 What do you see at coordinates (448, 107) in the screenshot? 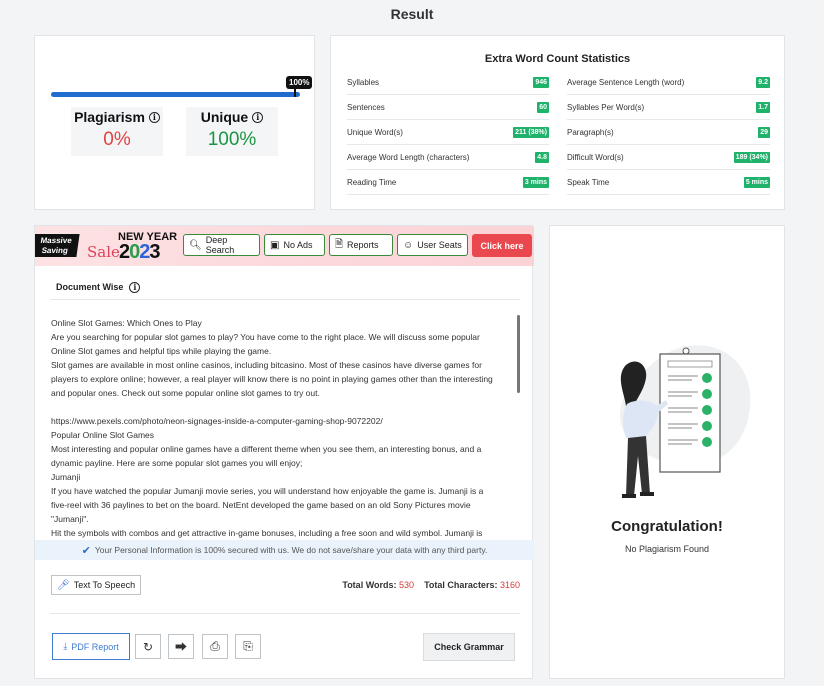
I see `stat-row: Sentences 60` at bounding box center [448, 107].